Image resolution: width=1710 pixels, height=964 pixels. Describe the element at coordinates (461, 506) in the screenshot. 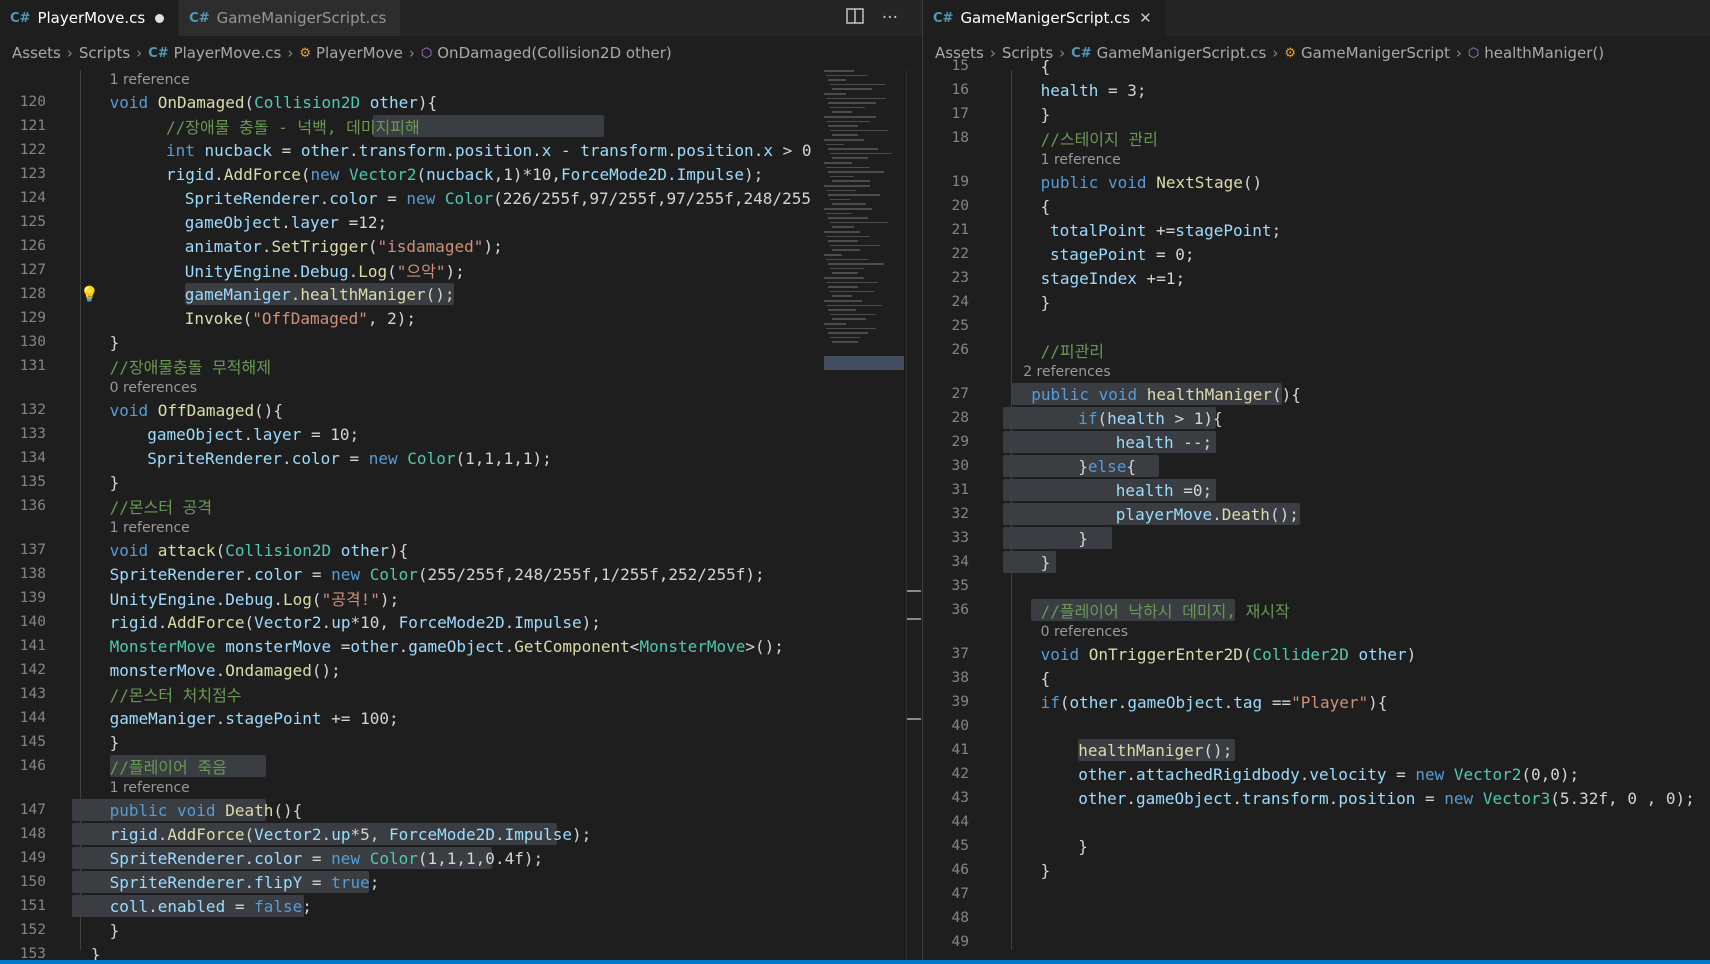

I see `code-line: 136 //몬스터 공격` at that location.